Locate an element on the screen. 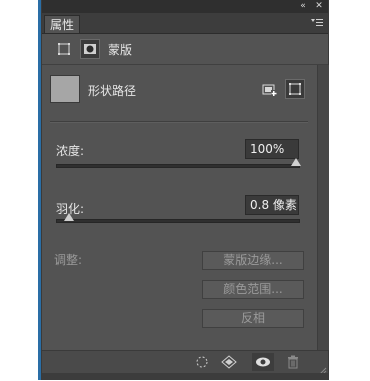  selection-from-mask-icon is located at coordinates (202, 362).